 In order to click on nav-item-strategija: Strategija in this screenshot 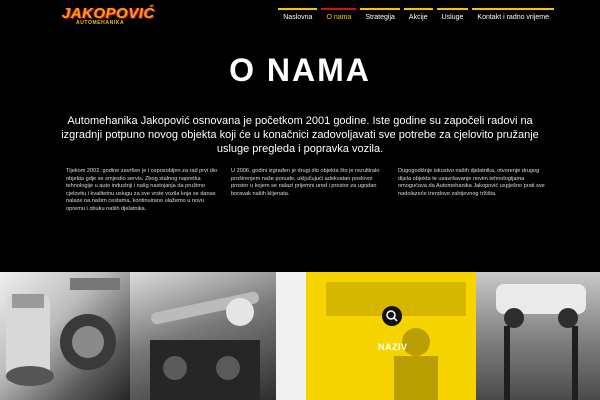, I will do `click(380, 16)`.